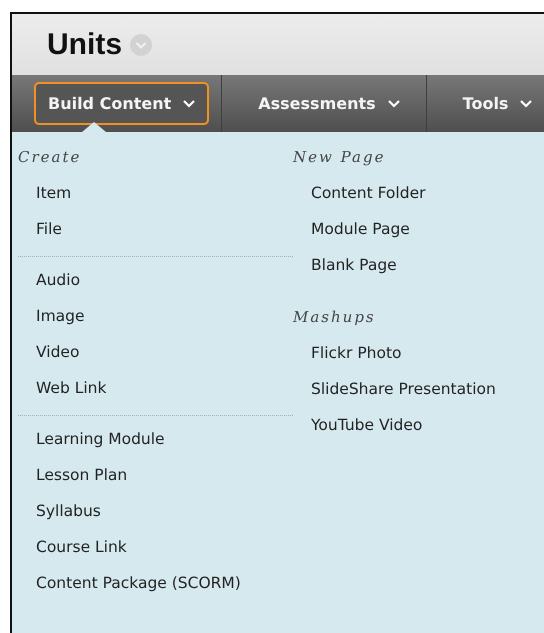 The image size is (544, 633). Describe the element at coordinates (335, 317) in the screenshot. I see `section-heading: Mashups` at that location.